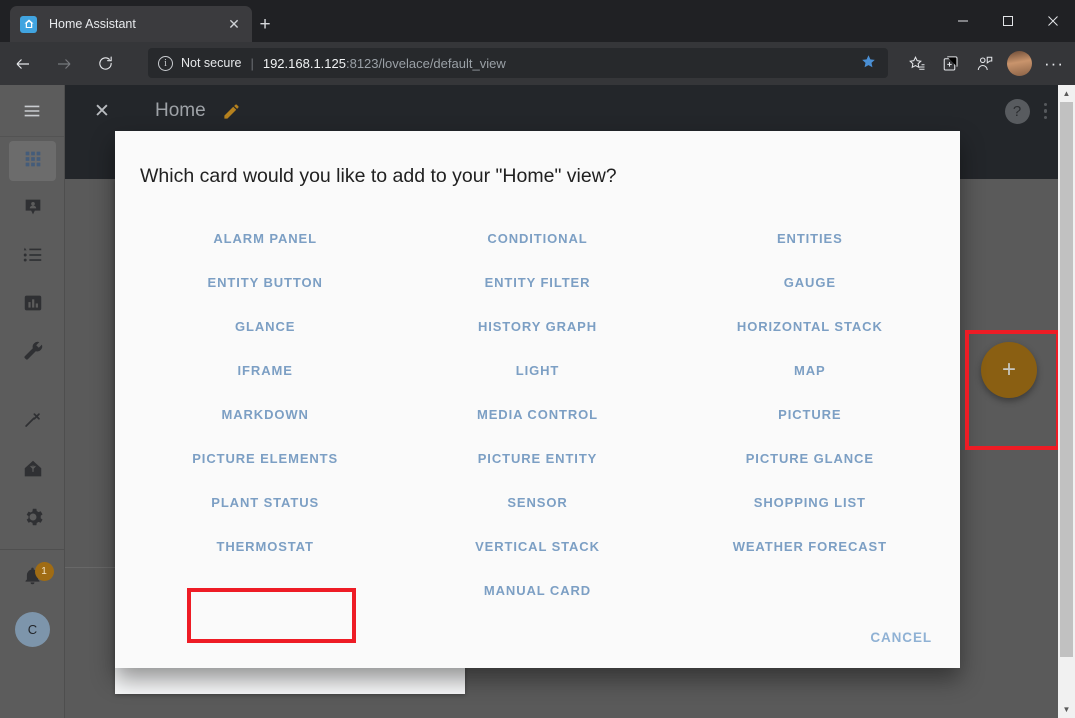 The image size is (1075, 718). What do you see at coordinates (1019, 63) in the screenshot?
I see `profile-avatar` at bounding box center [1019, 63].